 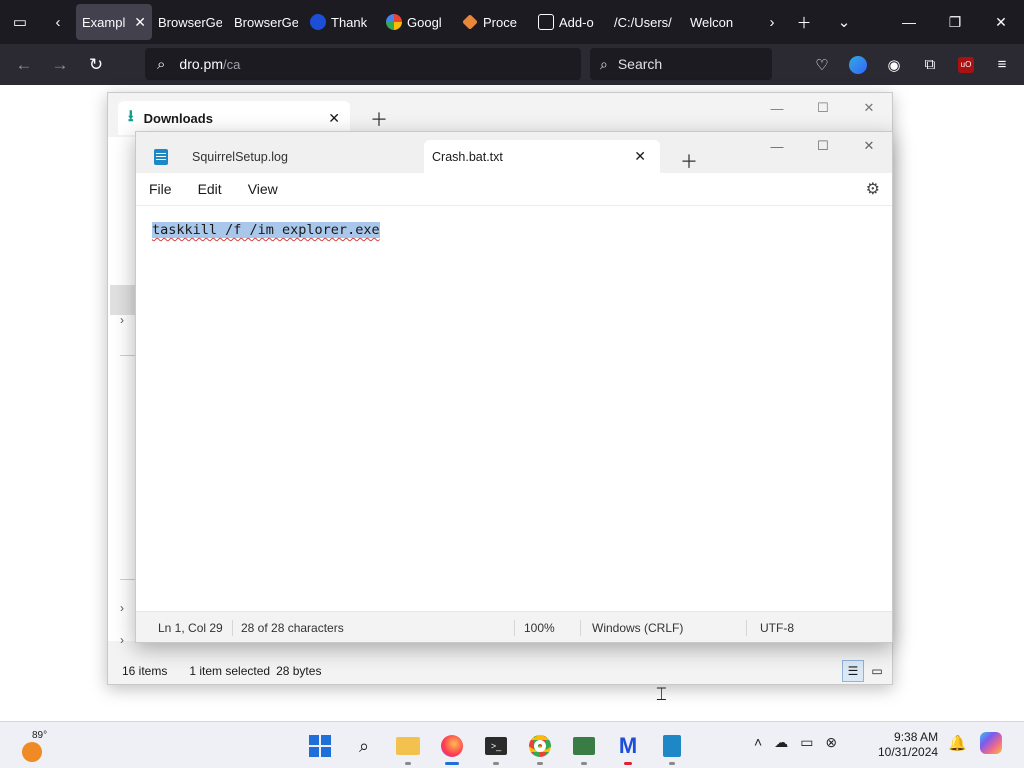 What do you see at coordinates (286, 156) in the screenshot?
I see `notepad-tab-squirrelsetup: SquirrelSetup.log` at bounding box center [286, 156].